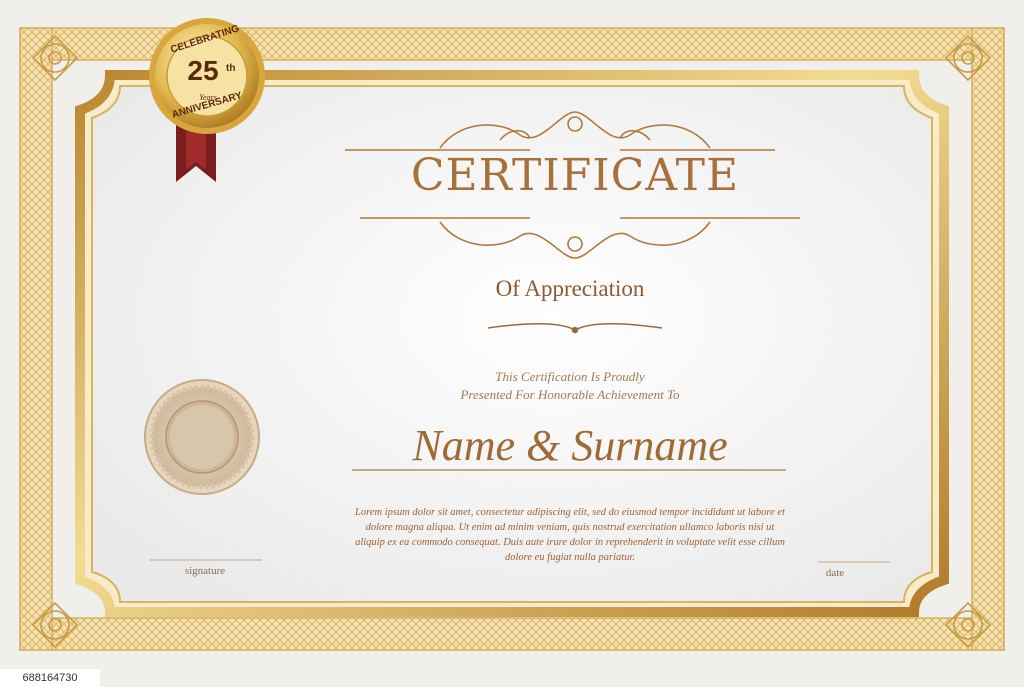 The image size is (1024, 687). I want to click on presented-line-2: Presented For Honorable Achievement To, so click(570, 394).